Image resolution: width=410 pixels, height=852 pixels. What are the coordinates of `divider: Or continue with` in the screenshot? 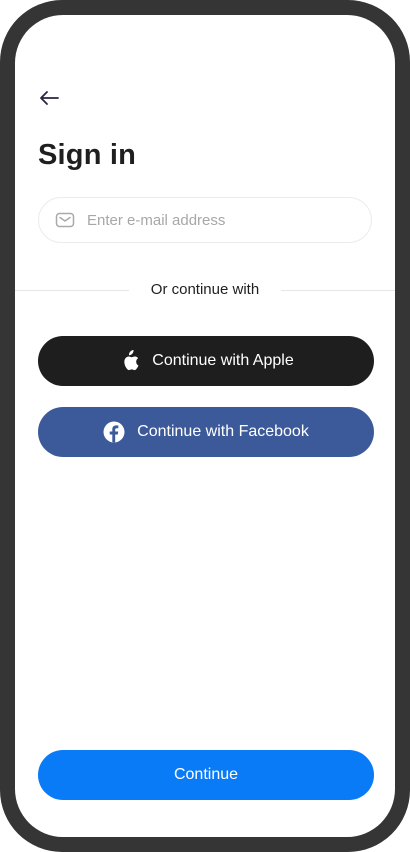 It's located at (205, 290).